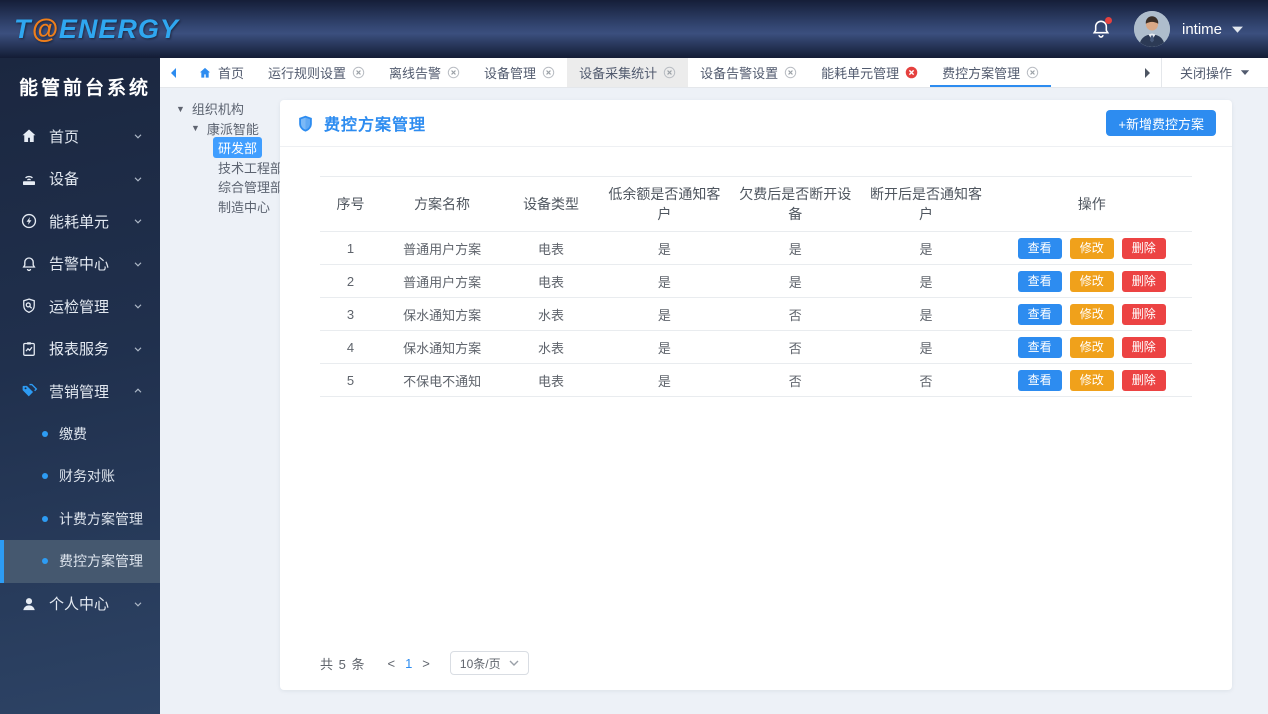  Describe the element at coordinates (391, 663) in the screenshot. I see `pagination-prev-icon: <` at that location.